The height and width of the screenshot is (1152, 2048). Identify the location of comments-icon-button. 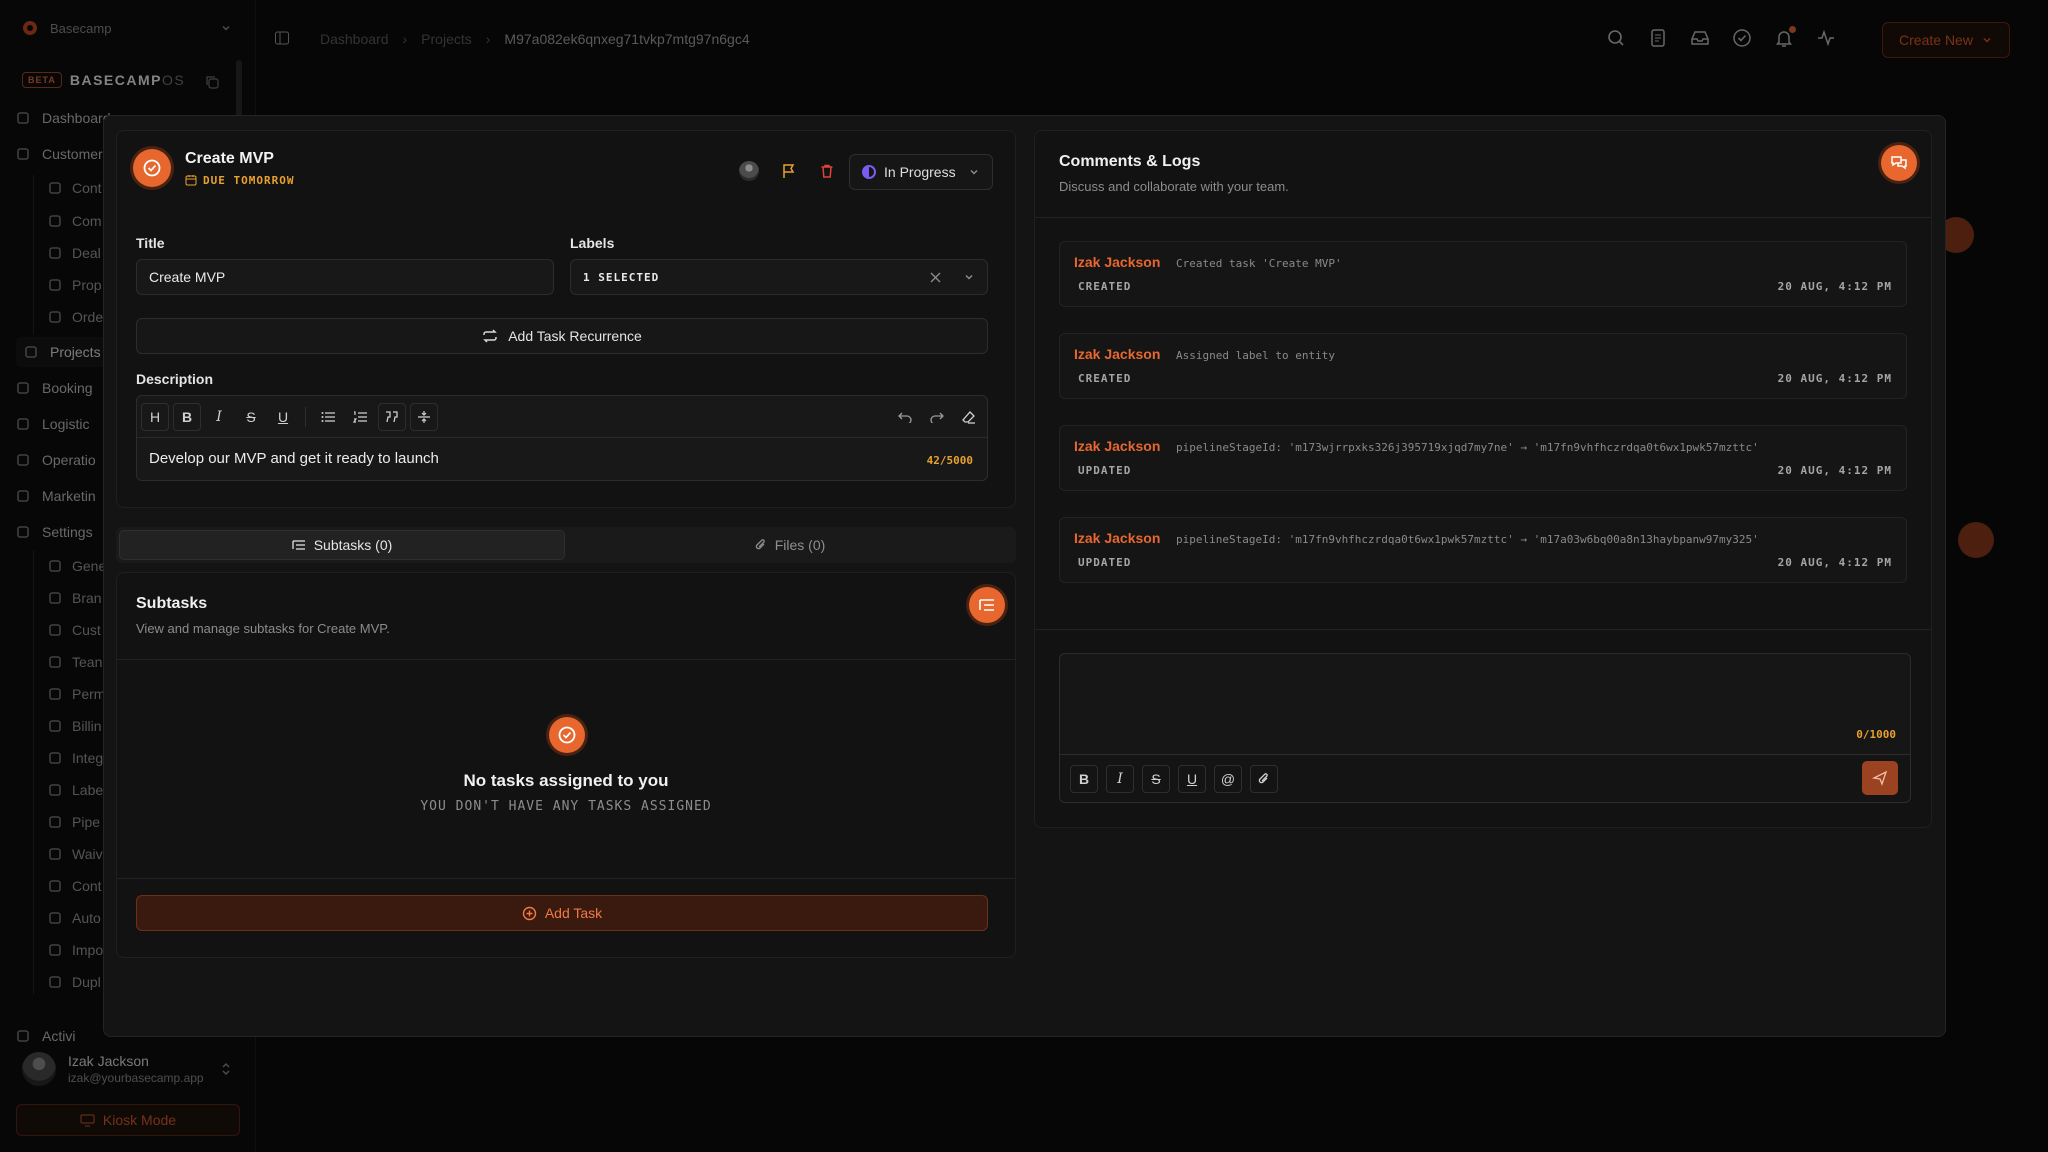
(1899, 163).